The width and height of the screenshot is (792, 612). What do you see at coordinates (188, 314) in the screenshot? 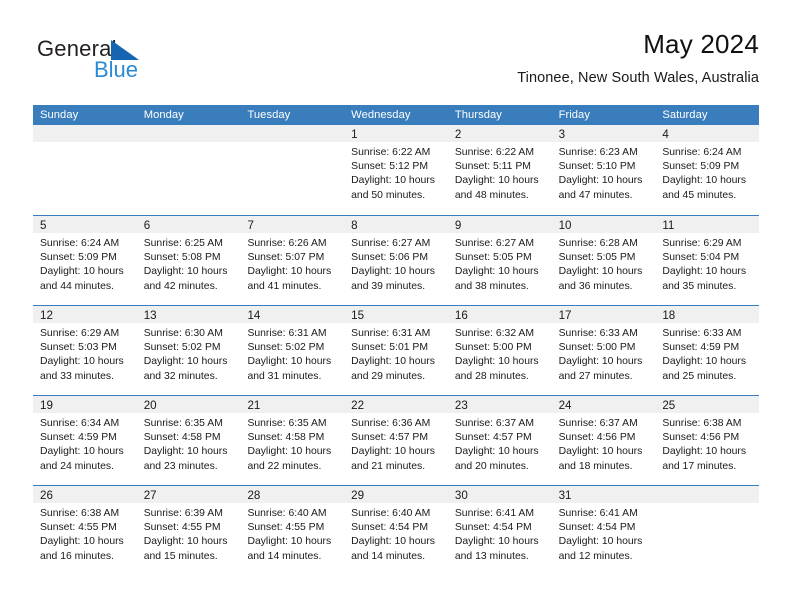
I see `day-number-band: 13` at bounding box center [188, 314].